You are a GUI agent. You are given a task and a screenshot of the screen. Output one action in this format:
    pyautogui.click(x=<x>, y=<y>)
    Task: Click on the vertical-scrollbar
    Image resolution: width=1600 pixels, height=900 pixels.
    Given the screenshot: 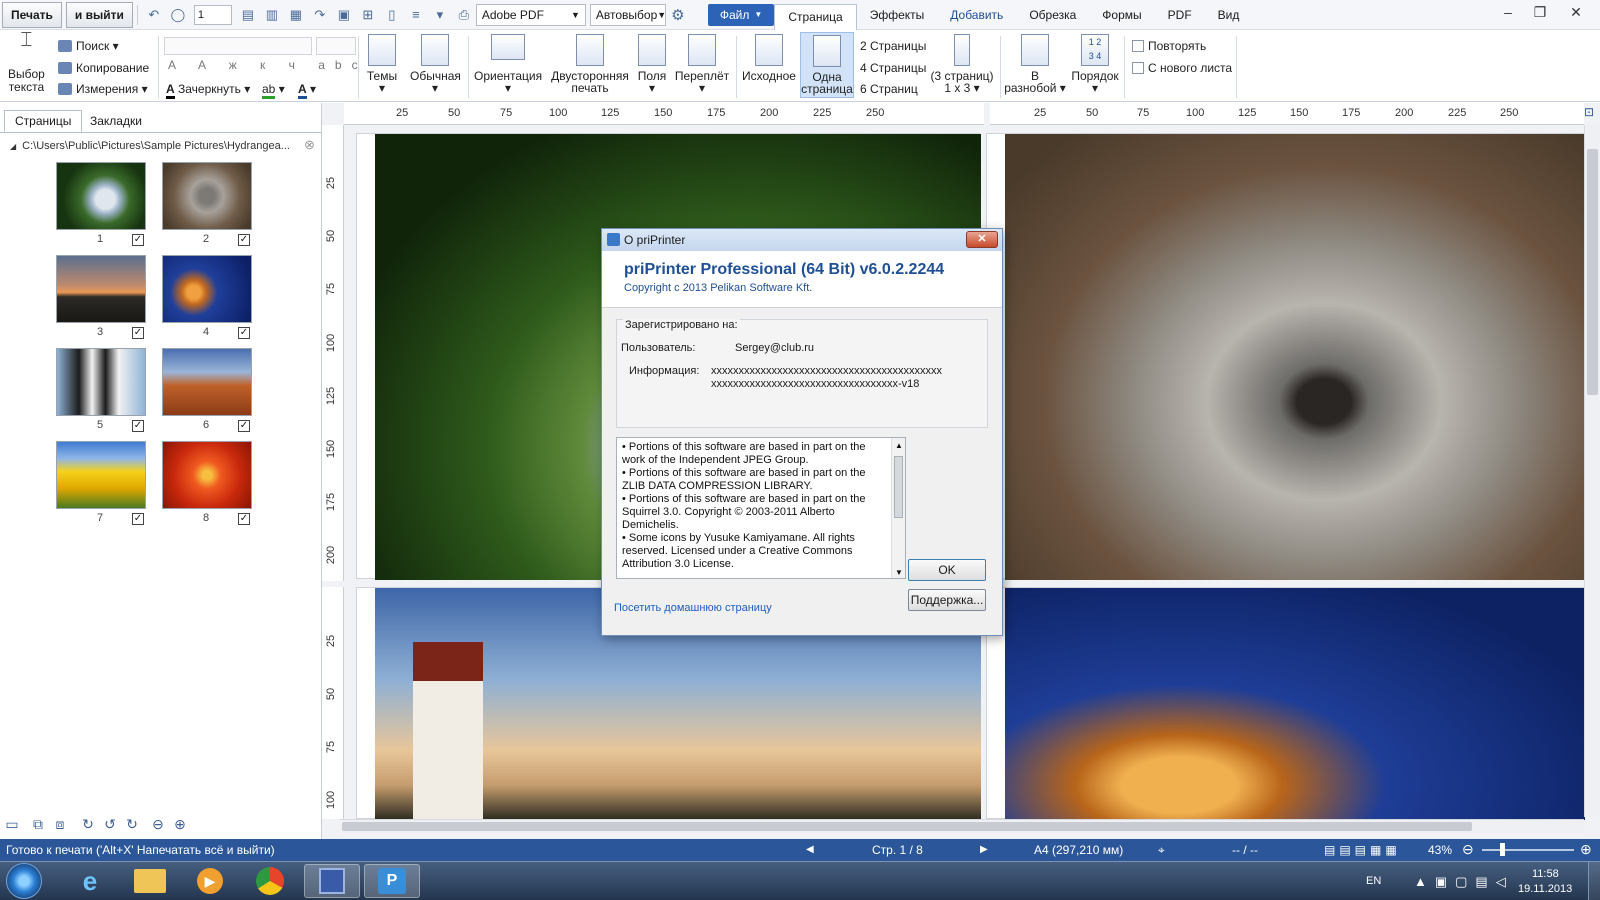 What is the action you would take?
    pyautogui.click(x=1592, y=471)
    